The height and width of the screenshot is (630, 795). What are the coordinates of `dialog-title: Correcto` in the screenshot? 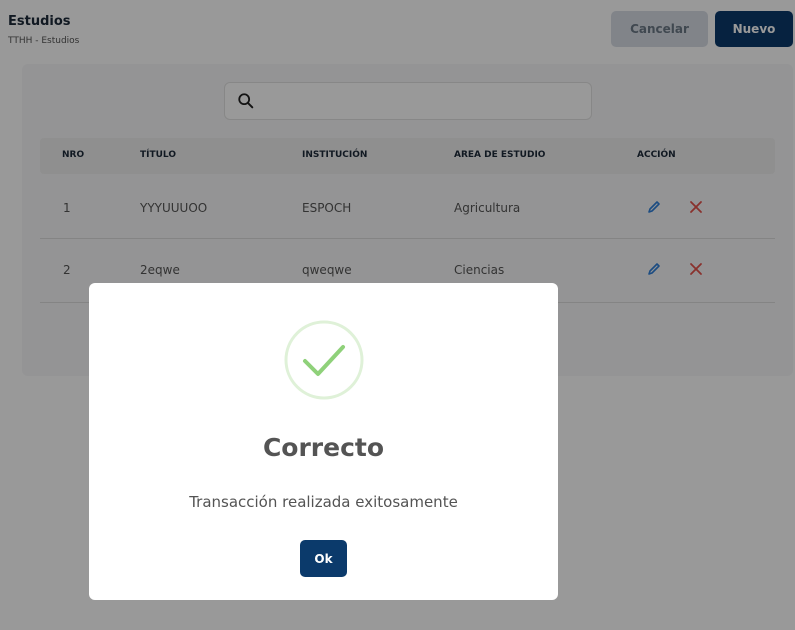 It's located at (323, 447).